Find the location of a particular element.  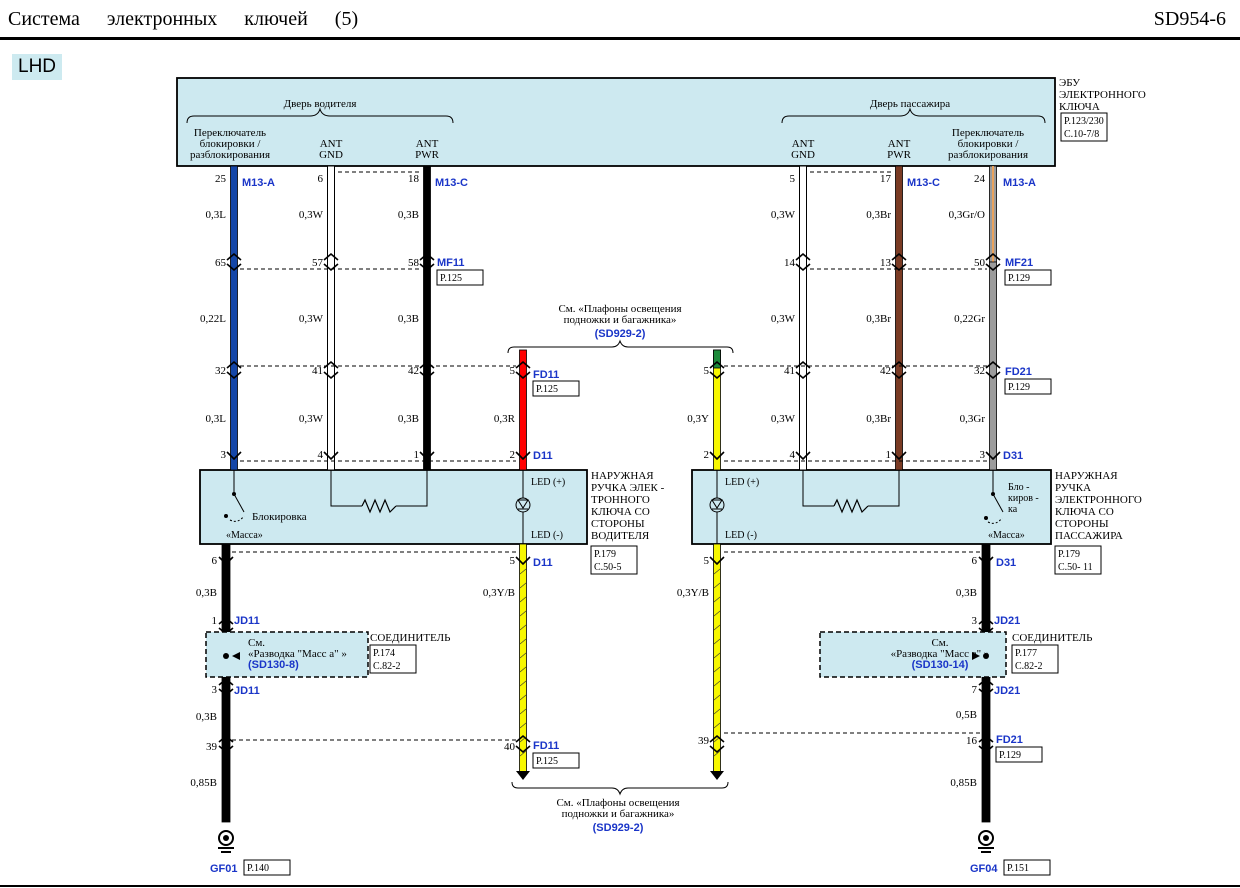

upper-wire-4-label-0: 0,3W is located at coordinates (783, 215).